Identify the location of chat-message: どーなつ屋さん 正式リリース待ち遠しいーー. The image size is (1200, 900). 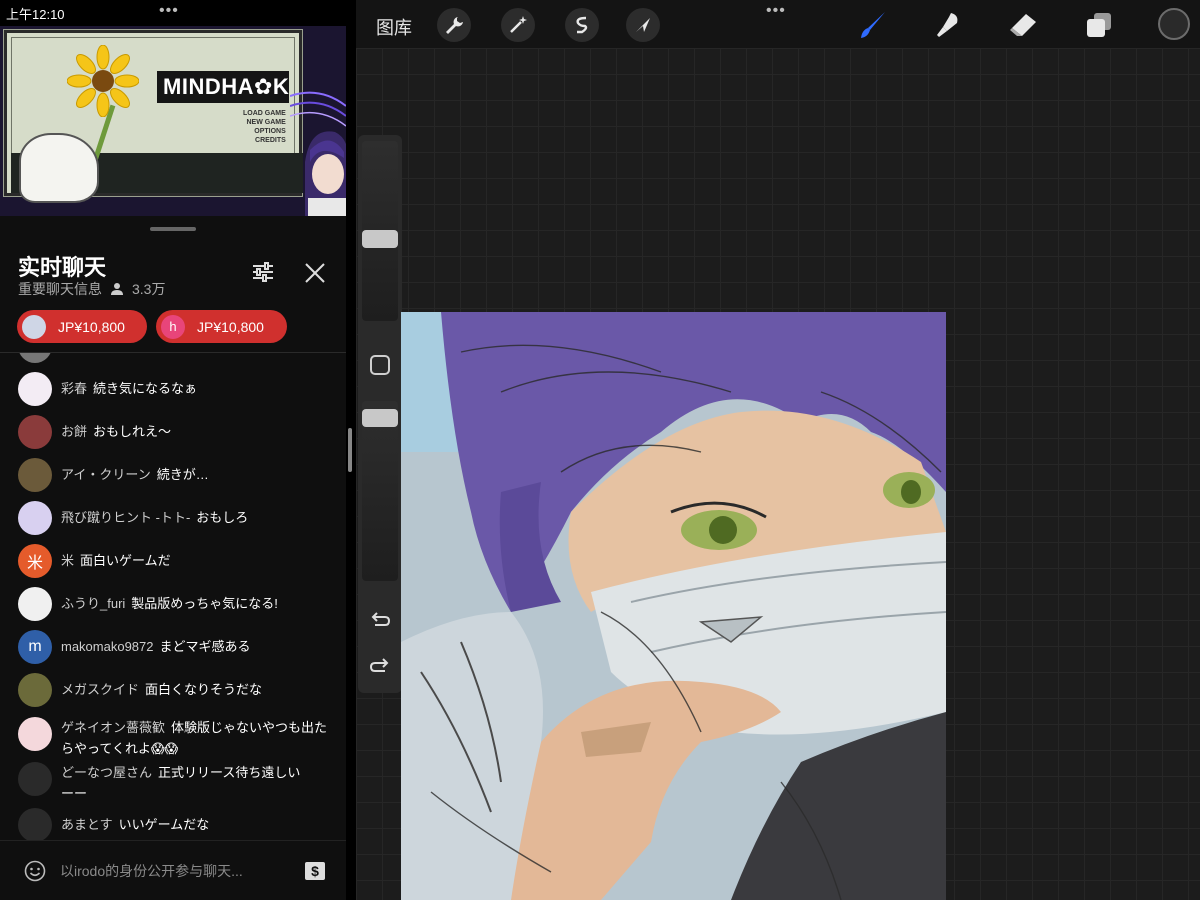
(178, 783).